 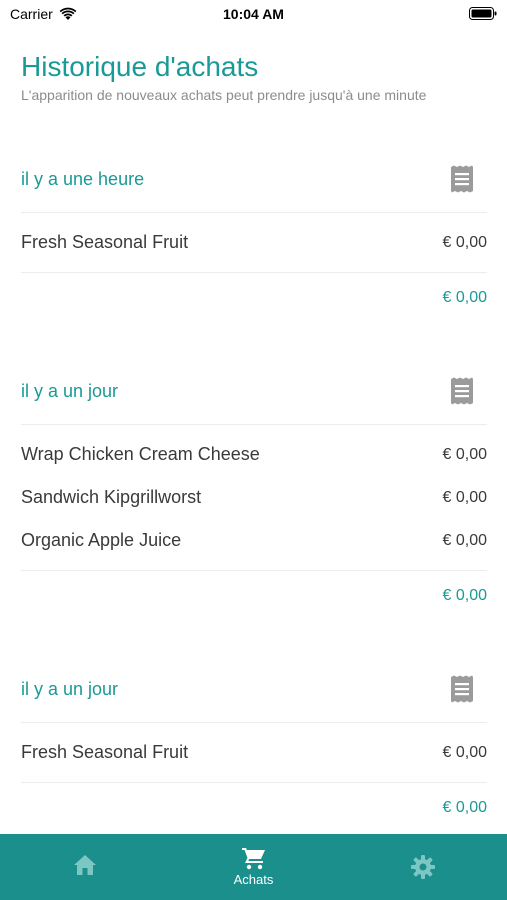 I want to click on purchase-time: il y a une heure, so click(x=83, y=179).